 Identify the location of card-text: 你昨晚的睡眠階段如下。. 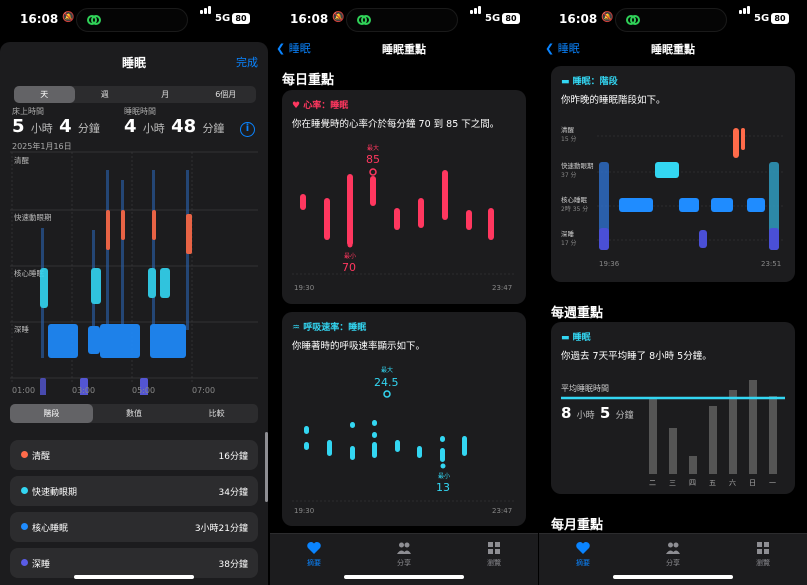
(613, 100).